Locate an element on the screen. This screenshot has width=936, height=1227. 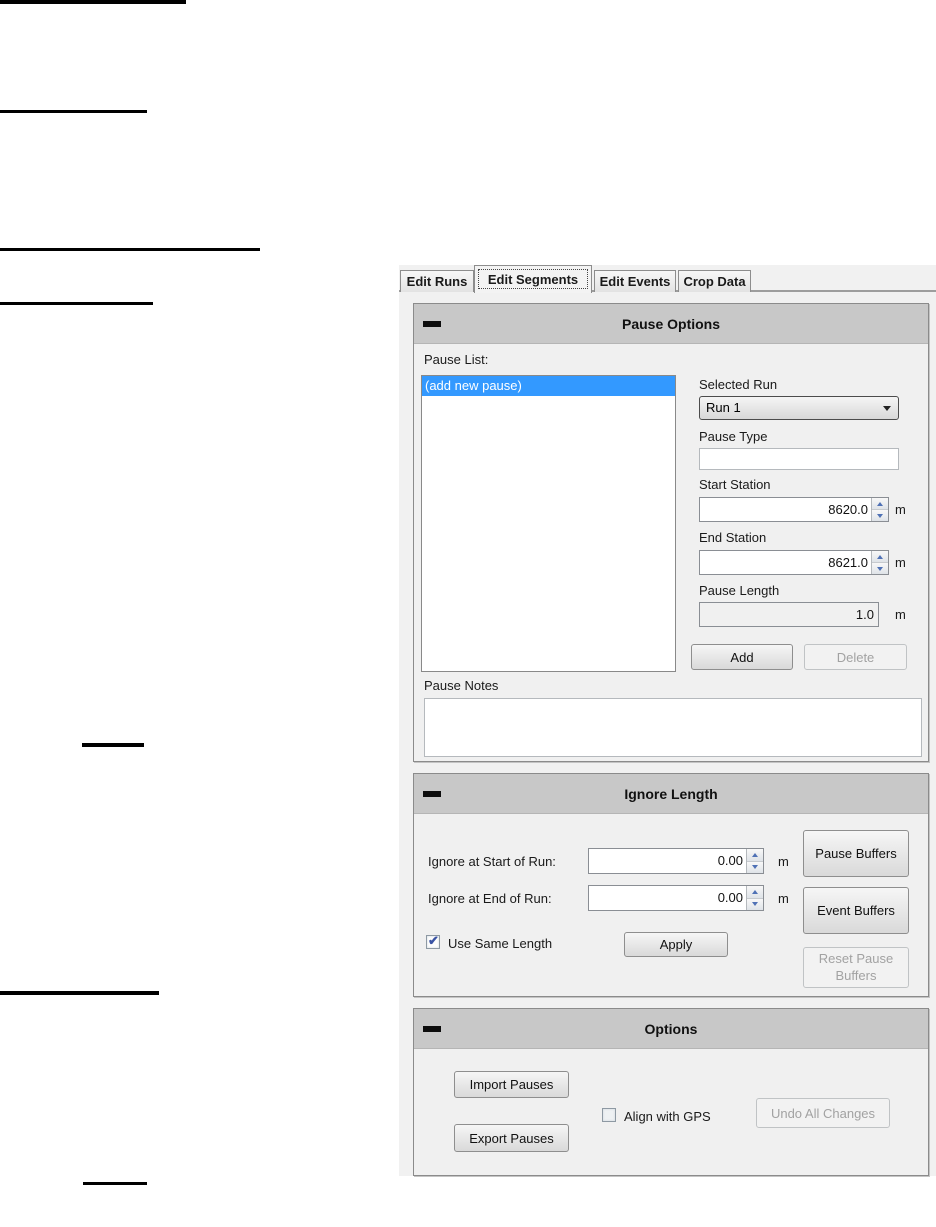
pause-length-field: 1.0 is located at coordinates (789, 614).